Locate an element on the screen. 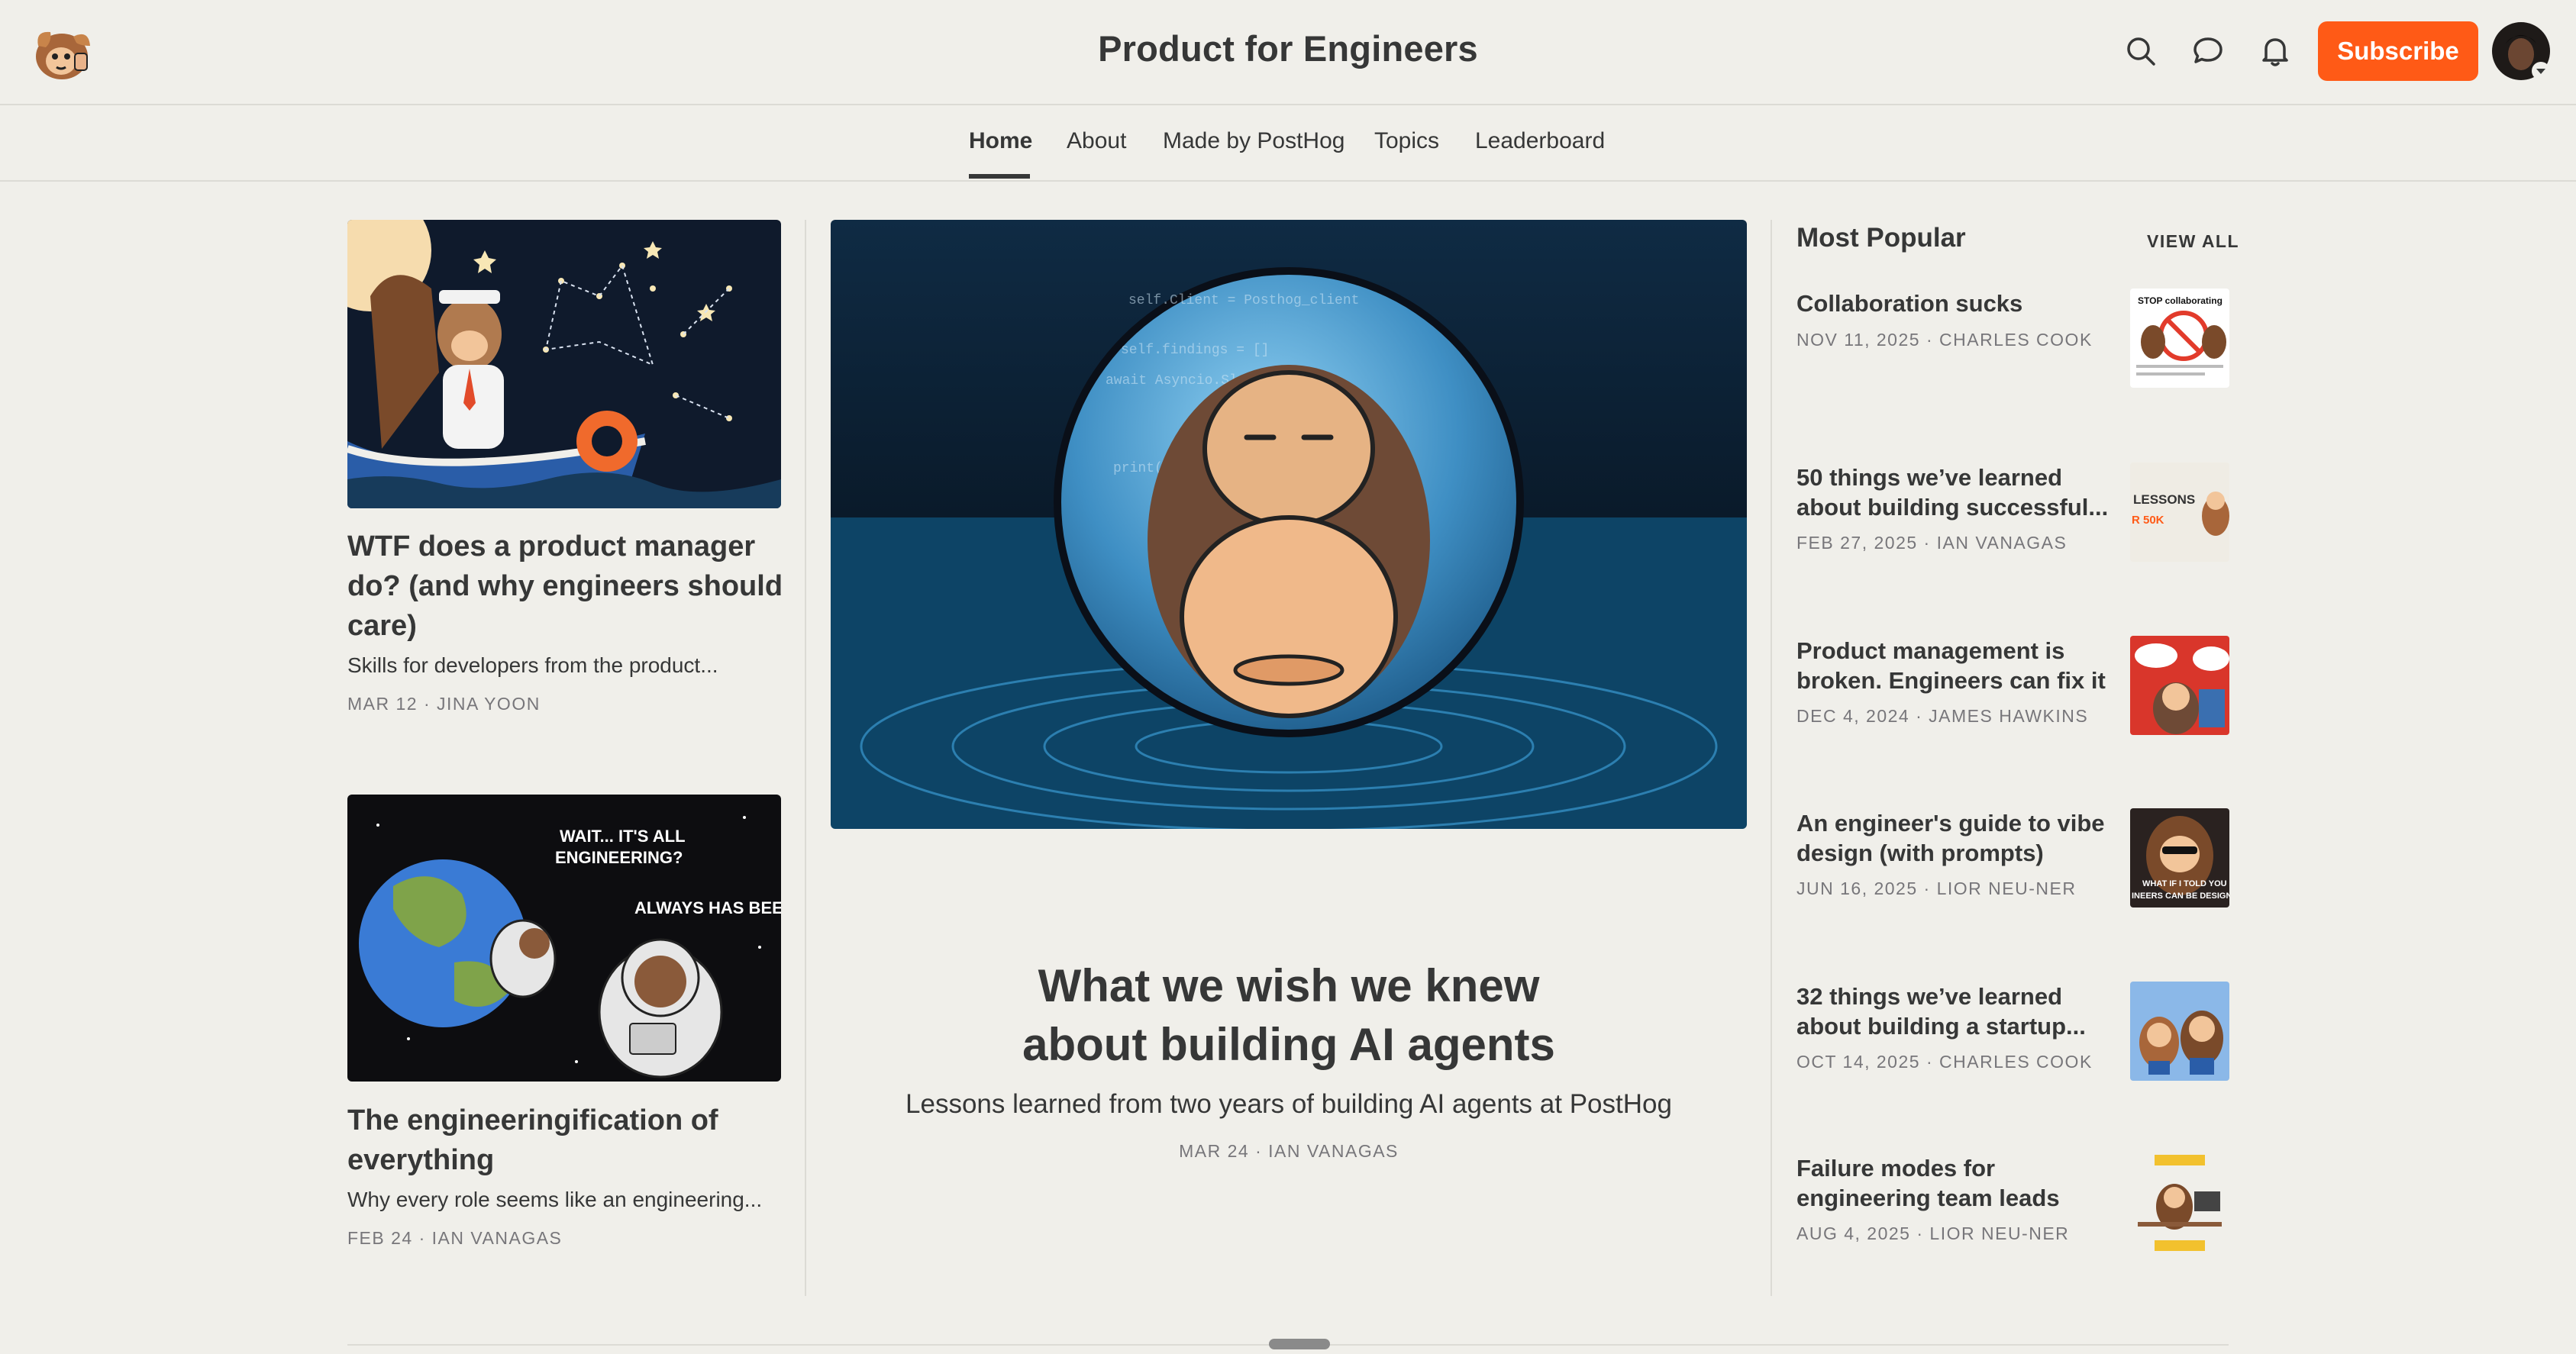  popular-item-meta: NOV 11, 2025 · CHARLES COOK is located at coordinates (1944, 340).